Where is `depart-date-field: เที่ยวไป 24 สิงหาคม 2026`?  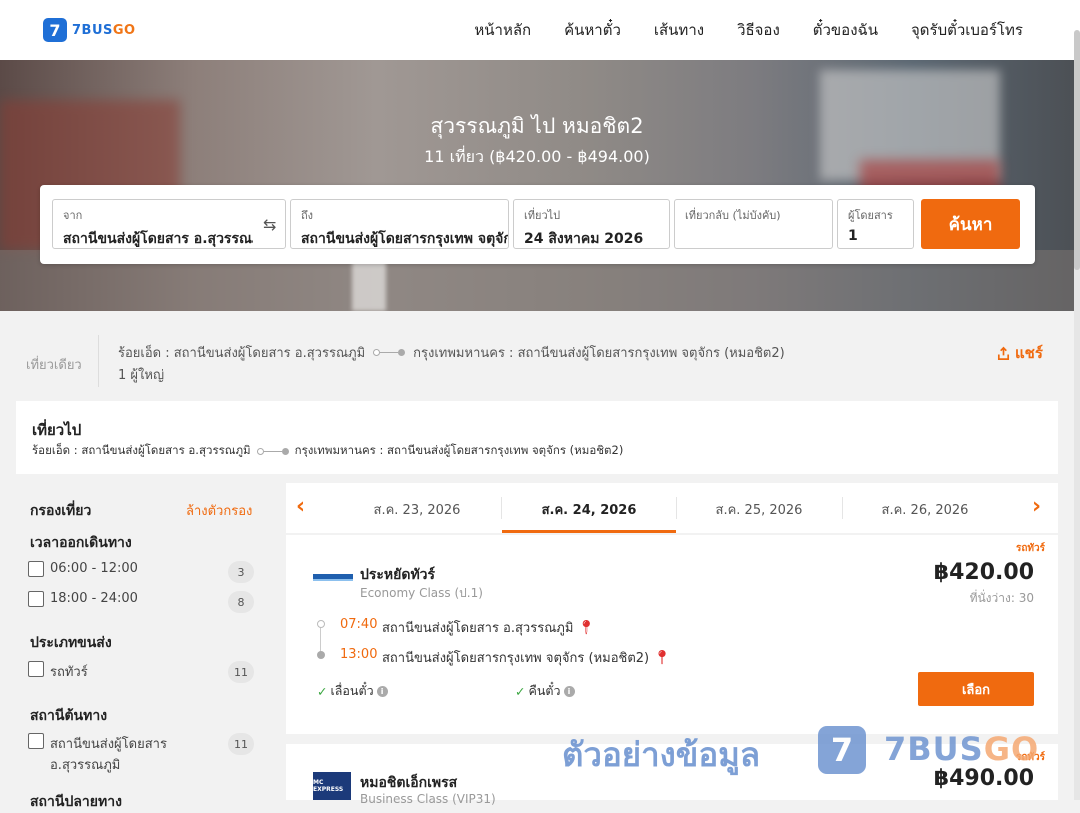 depart-date-field: เที่ยวไป 24 สิงหาคม 2026 is located at coordinates (591, 224).